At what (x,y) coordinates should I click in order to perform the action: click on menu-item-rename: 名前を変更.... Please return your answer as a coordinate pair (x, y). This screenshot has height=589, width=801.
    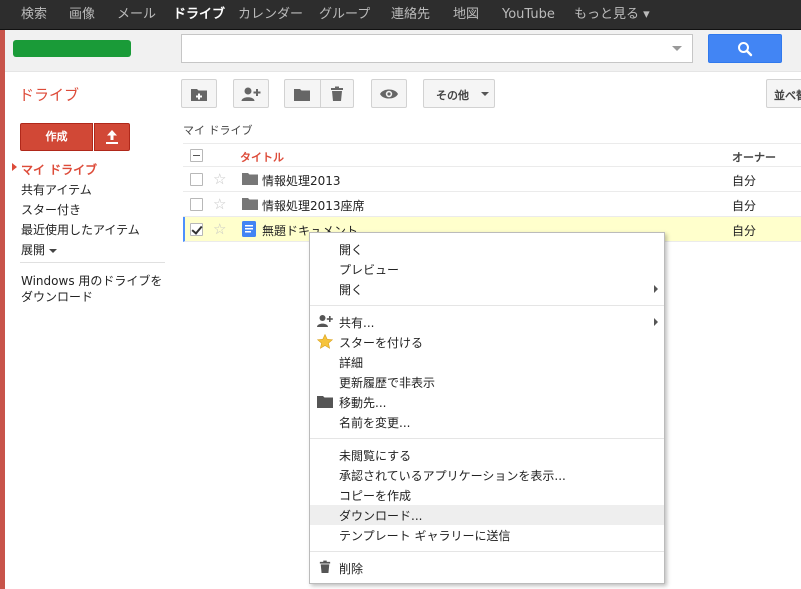
    Looking at the image, I should click on (487, 422).